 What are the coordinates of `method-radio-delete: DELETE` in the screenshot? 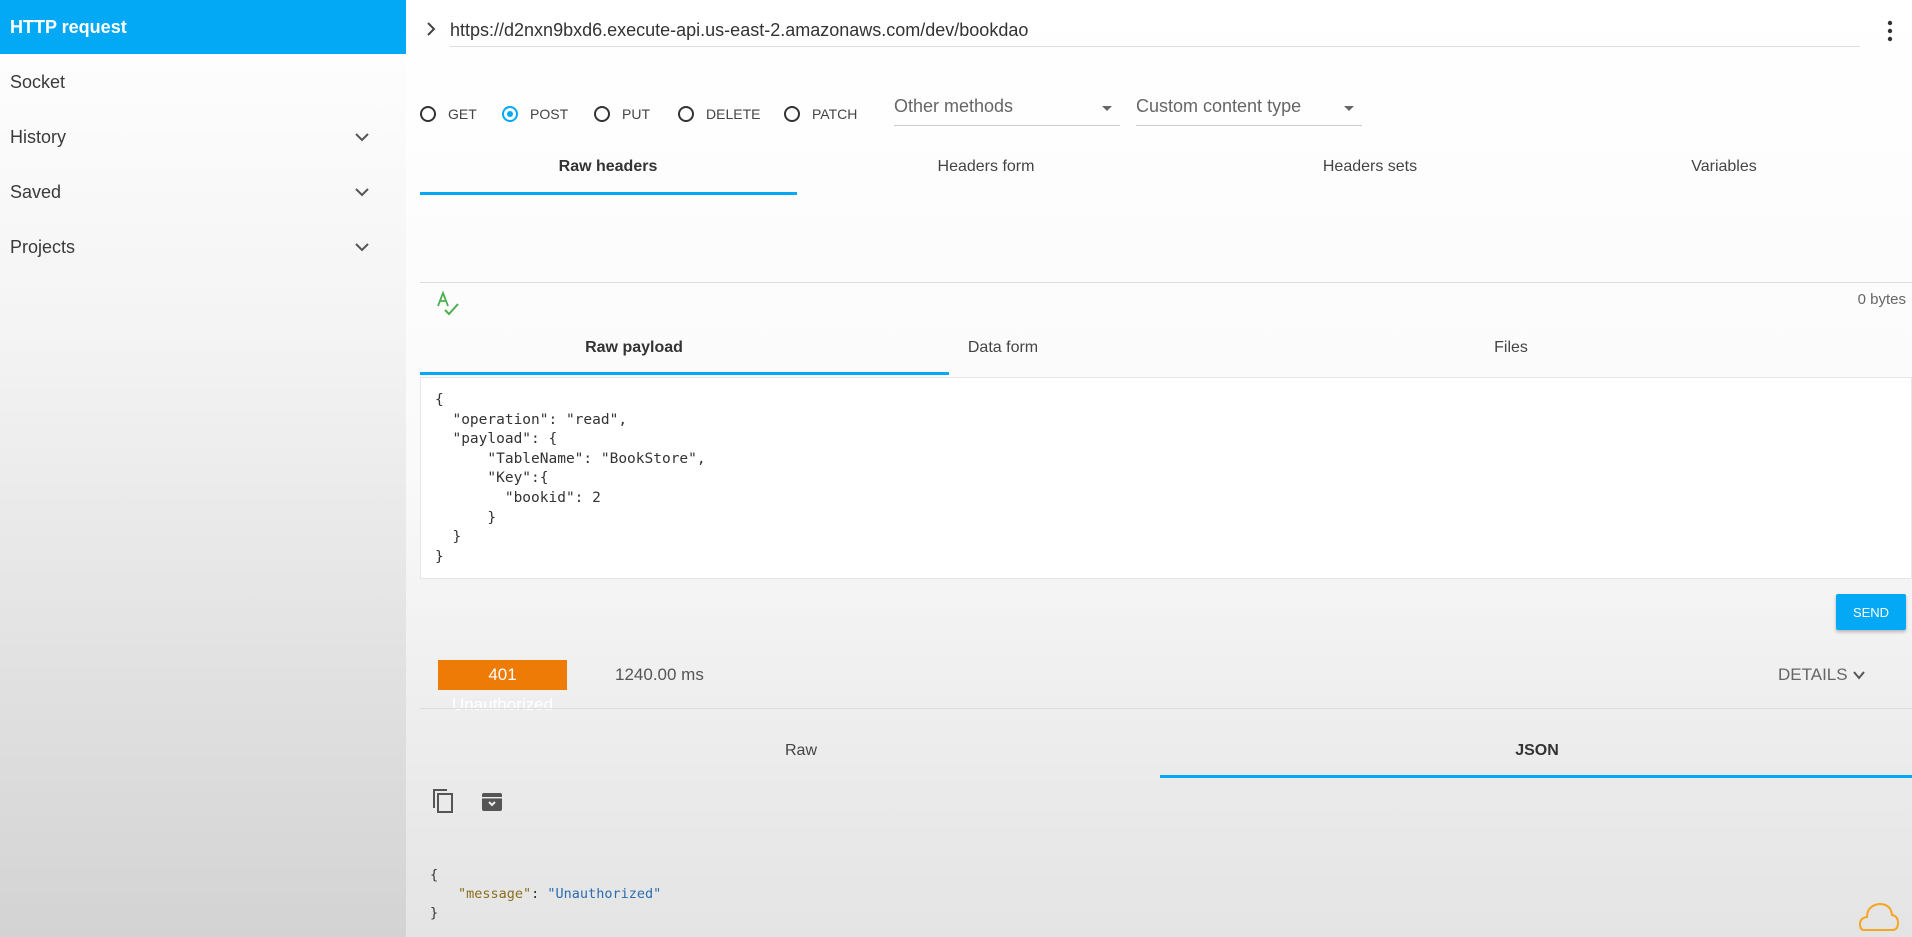 It's located at (719, 114).